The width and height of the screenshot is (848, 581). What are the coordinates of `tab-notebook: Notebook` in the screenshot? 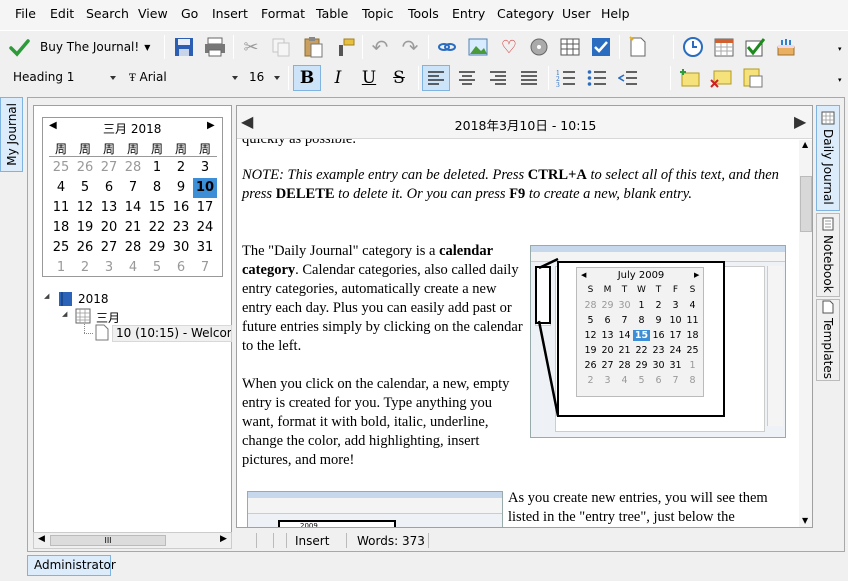 It's located at (828, 255).